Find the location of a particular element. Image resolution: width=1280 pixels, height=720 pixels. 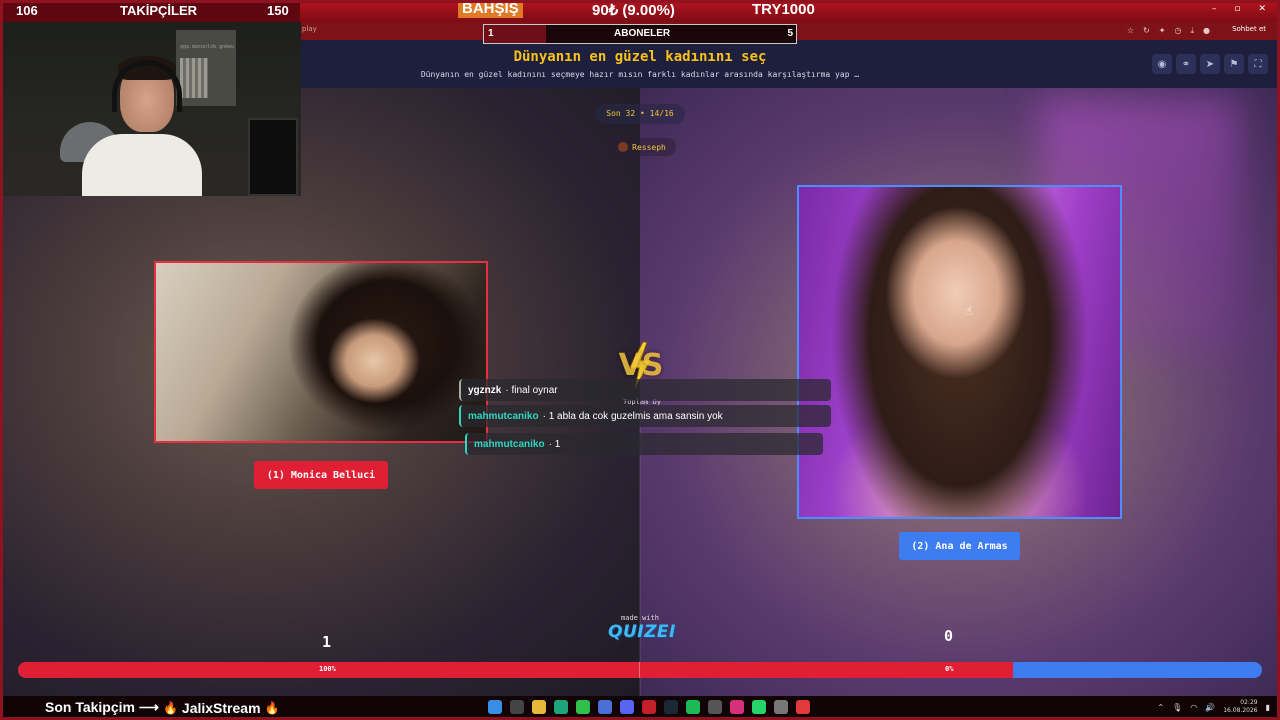

cam-watermark: qqa.masonlxb gnkeu is located at coordinates (207, 47).